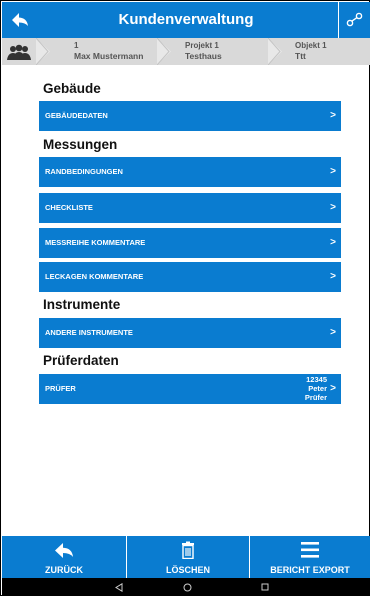 This screenshot has height=596, width=370. Describe the element at coordinates (19, 52) in the screenshot. I see `people-icon` at that location.